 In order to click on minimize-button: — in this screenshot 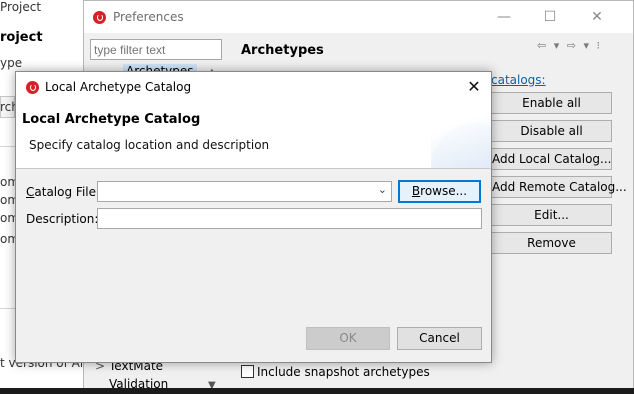, I will do `click(504, 17)`.